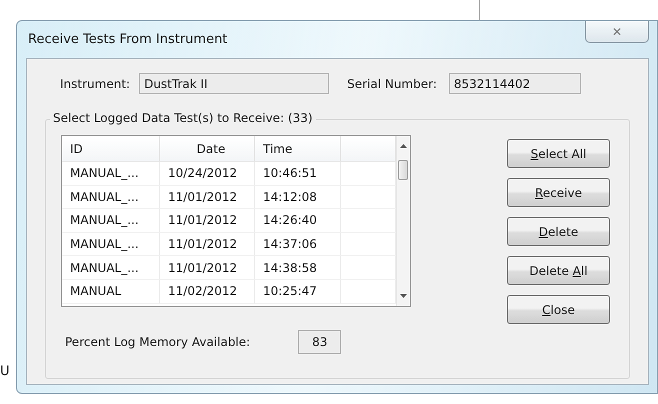  I want to click on column-header: ID, so click(111, 149).